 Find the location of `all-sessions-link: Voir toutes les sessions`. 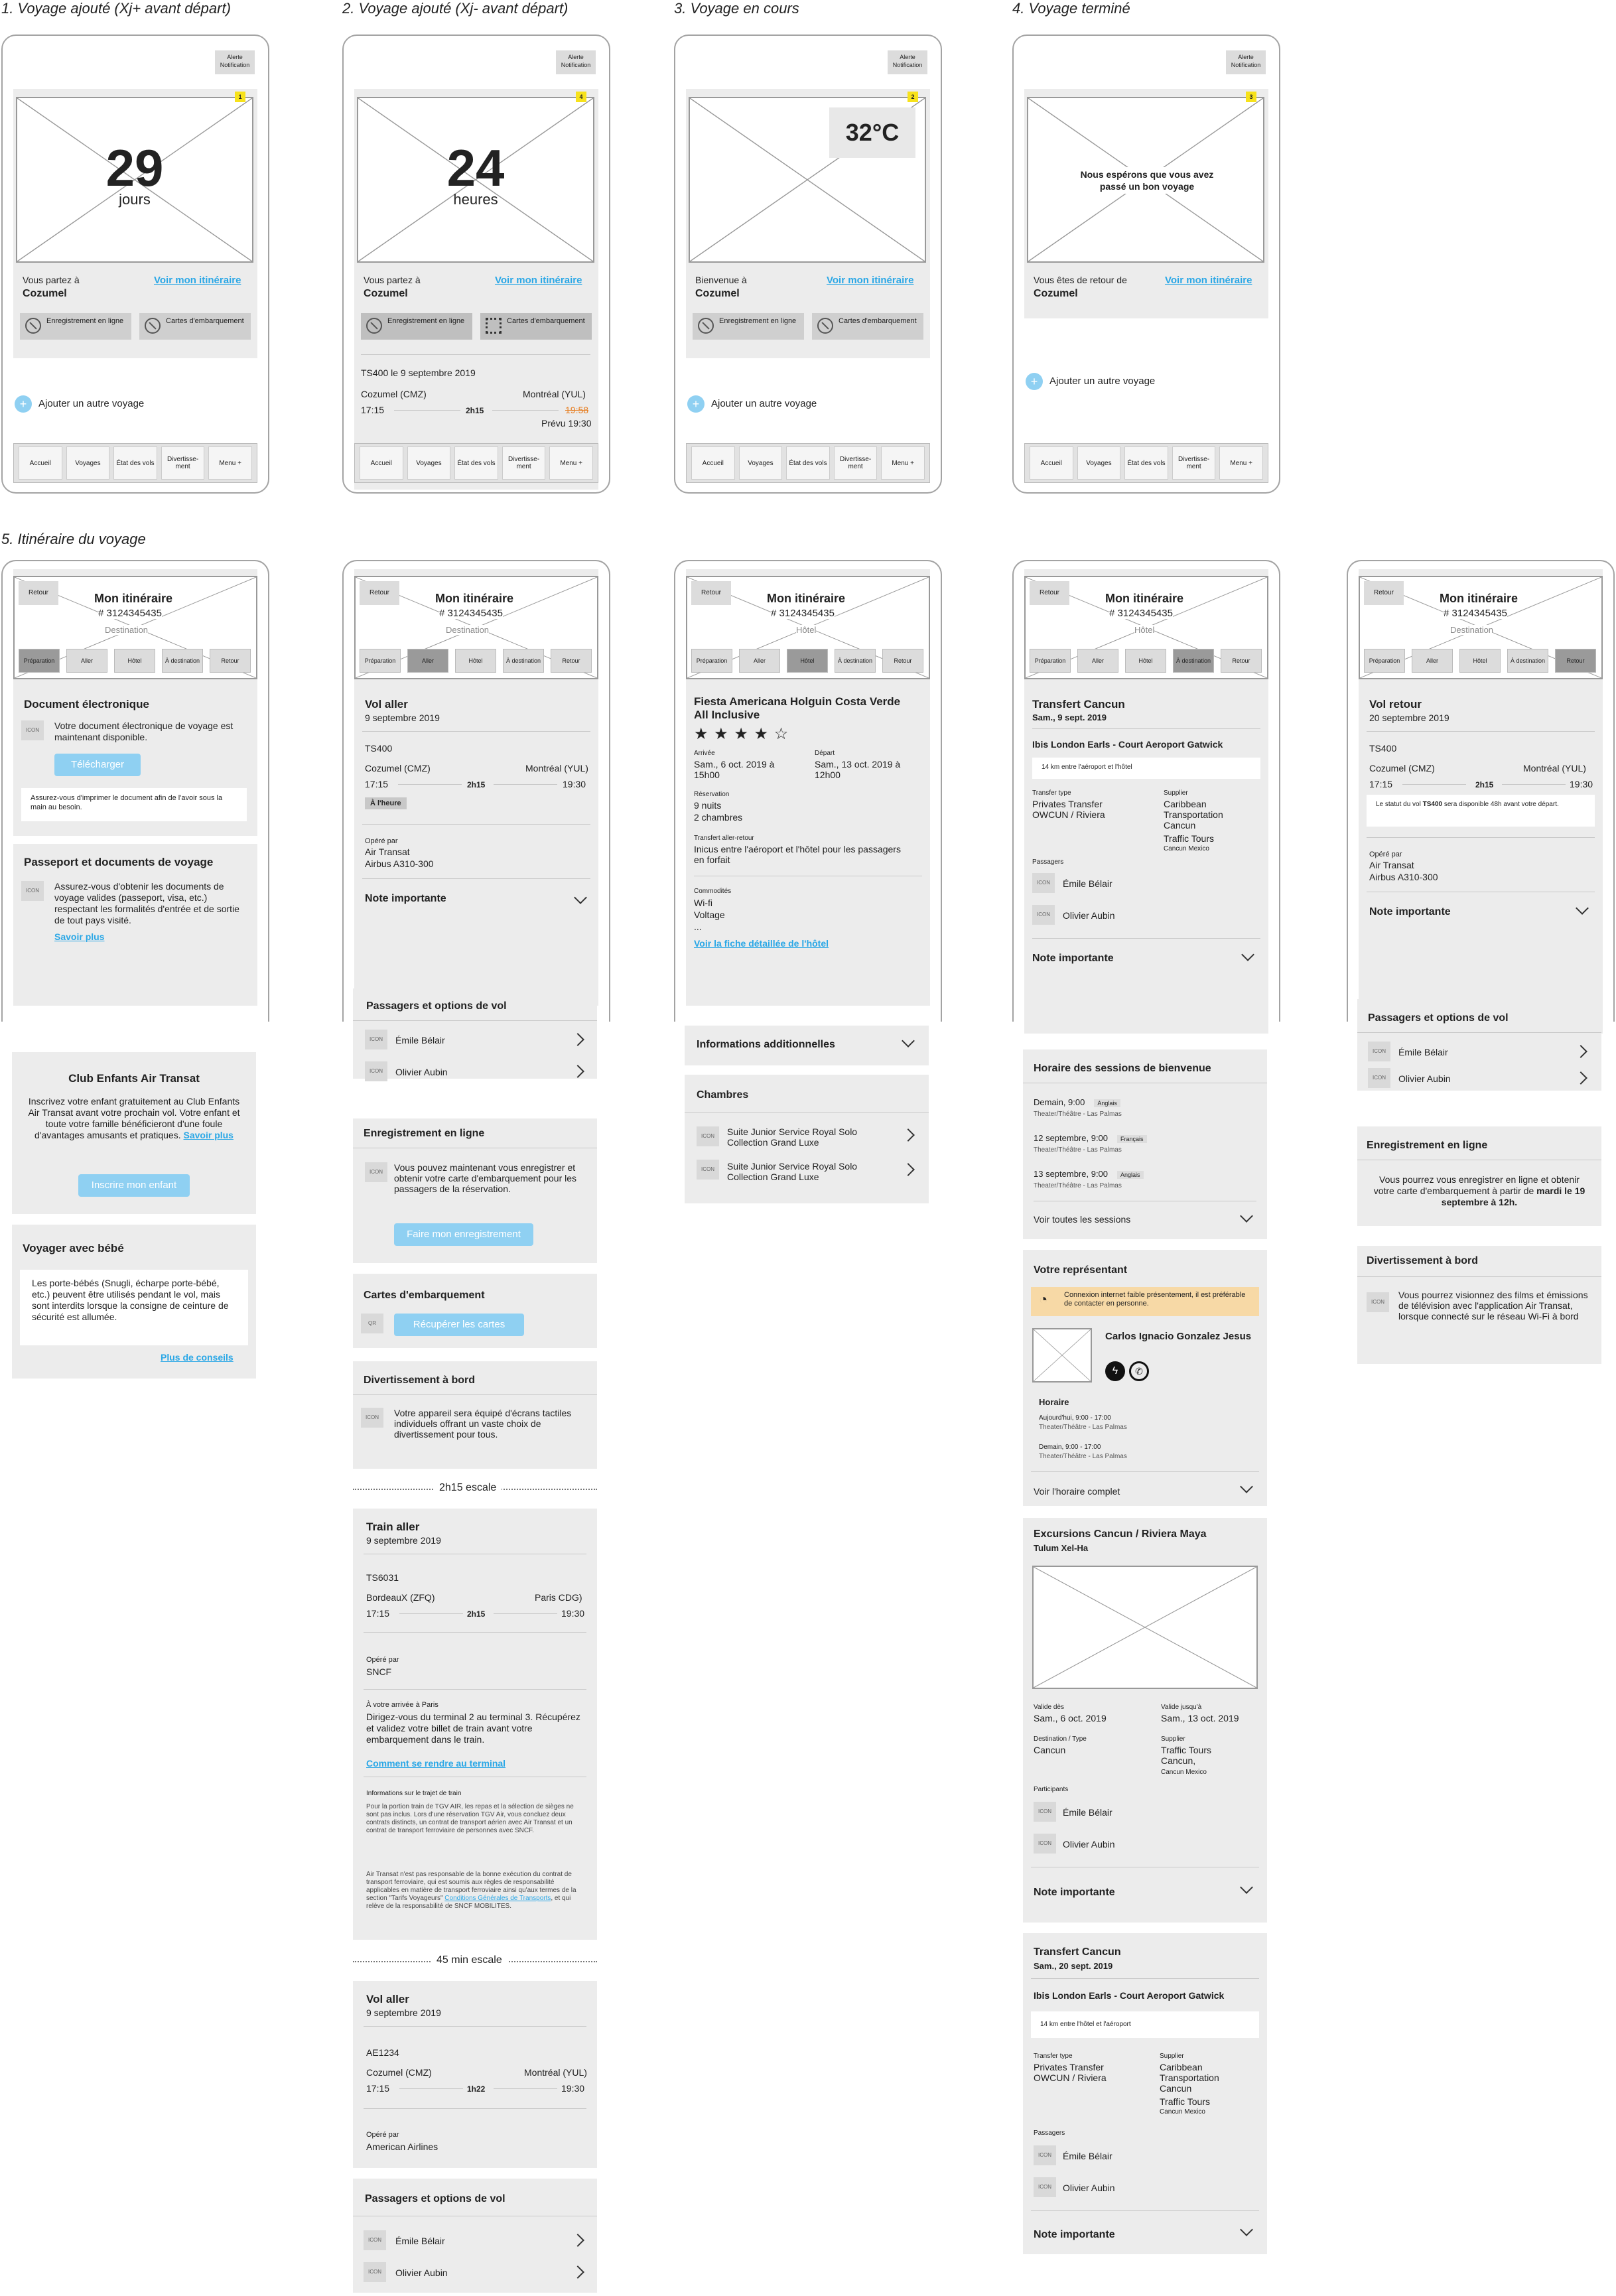

all-sessions-link: Voir toutes les sessions is located at coordinates (1082, 1219).